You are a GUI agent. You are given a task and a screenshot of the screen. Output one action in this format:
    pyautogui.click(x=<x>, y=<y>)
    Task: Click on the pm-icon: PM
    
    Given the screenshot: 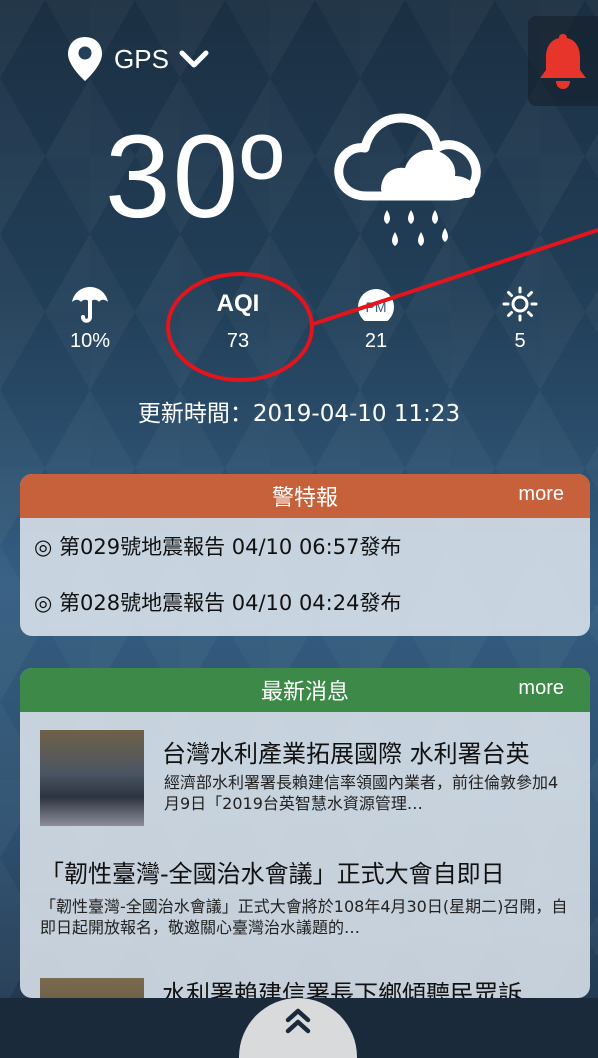 What is the action you would take?
    pyautogui.click(x=376, y=305)
    